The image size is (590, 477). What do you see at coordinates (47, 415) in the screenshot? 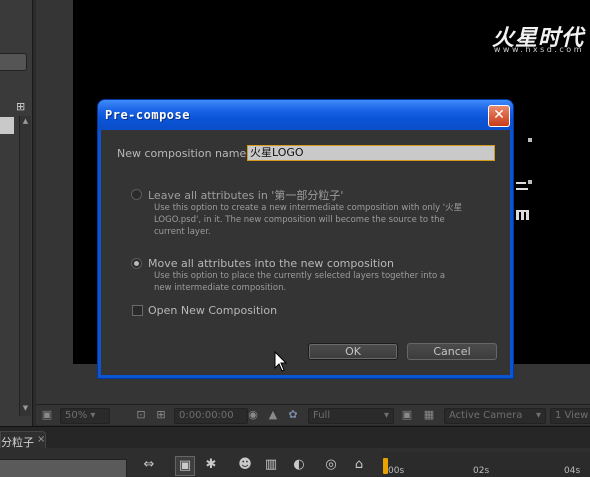
I see `always-preview-icon: ▣` at bounding box center [47, 415].